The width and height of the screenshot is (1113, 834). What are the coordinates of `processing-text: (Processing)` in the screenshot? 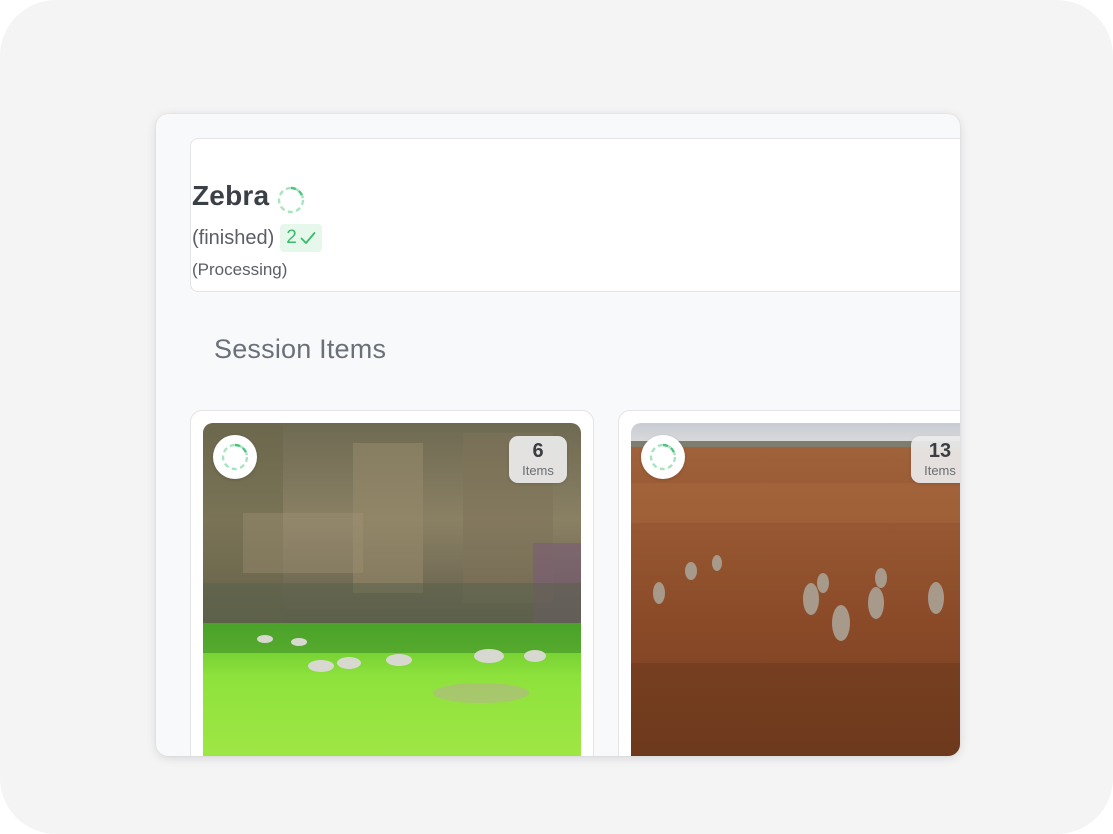 It's located at (240, 269).